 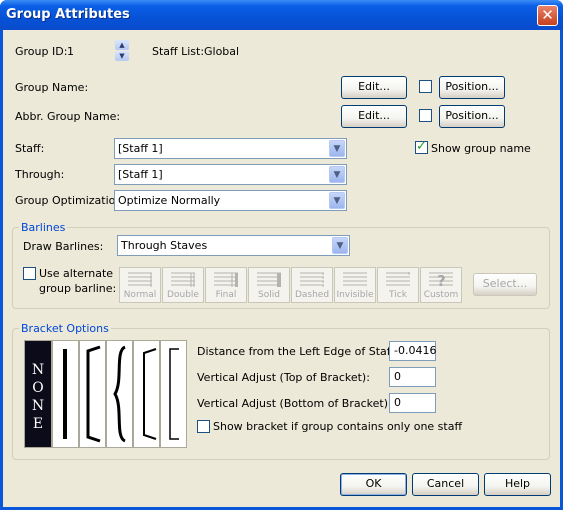 I want to click on barline-style-tick-label: Tick, so click(x=398, y=295).